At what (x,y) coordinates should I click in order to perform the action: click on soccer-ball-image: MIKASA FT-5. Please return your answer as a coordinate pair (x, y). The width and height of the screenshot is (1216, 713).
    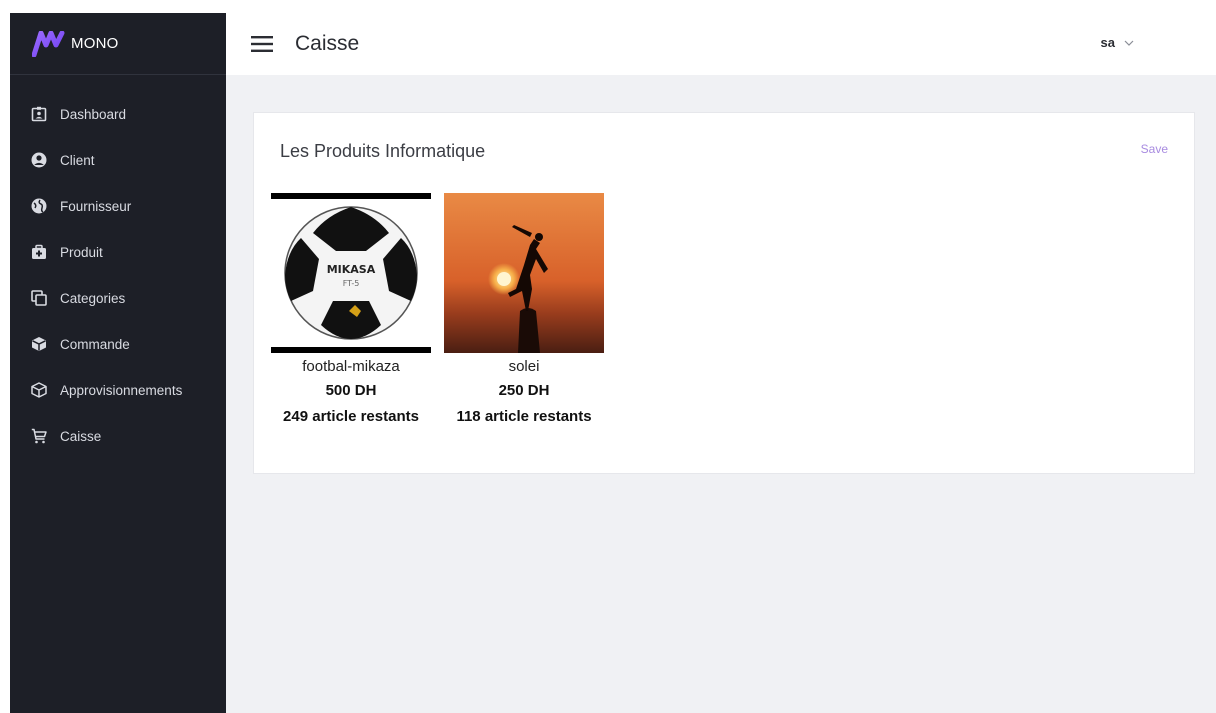
    Looking at the image, I should click on (351, 273).